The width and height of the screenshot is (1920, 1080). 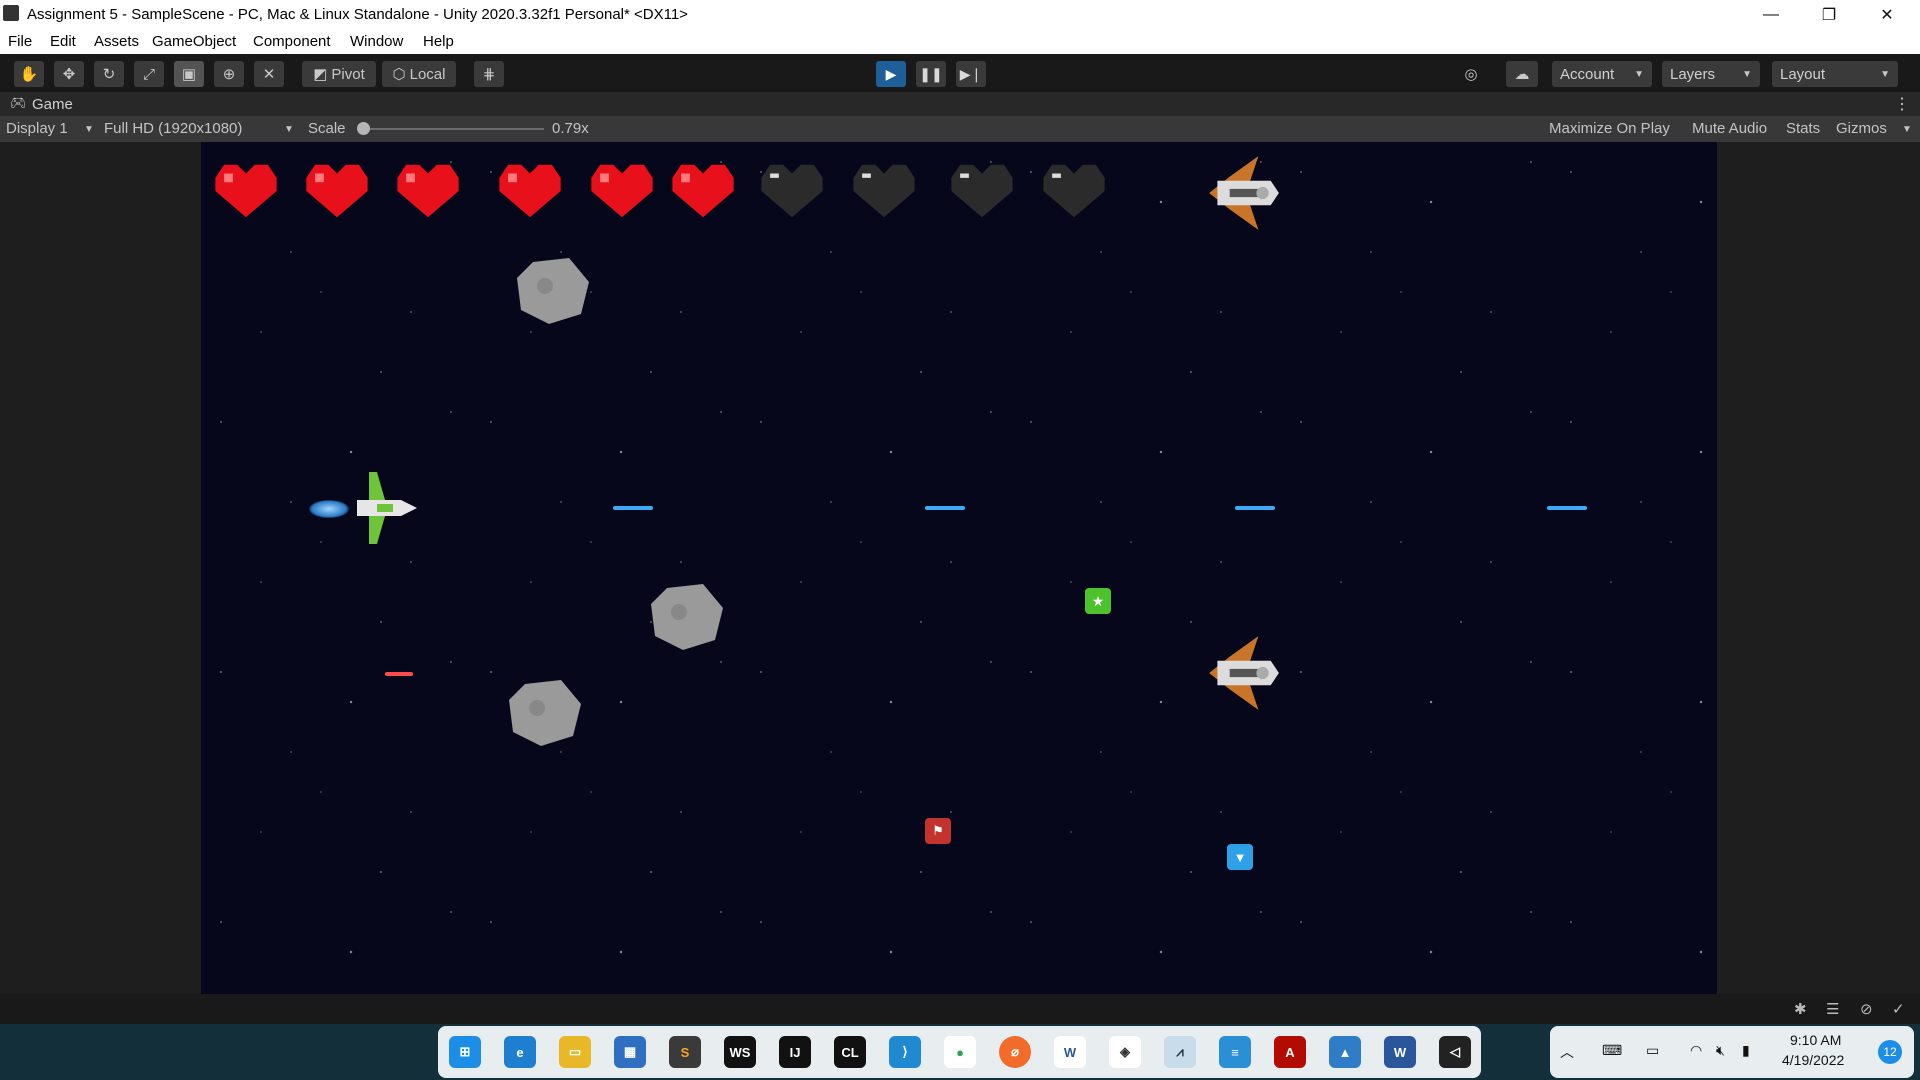 What do you see at coordinates (109, 74) in the screenshot?
I see `rotate-tool-icon: ↻` at bounding box center [109, 74].